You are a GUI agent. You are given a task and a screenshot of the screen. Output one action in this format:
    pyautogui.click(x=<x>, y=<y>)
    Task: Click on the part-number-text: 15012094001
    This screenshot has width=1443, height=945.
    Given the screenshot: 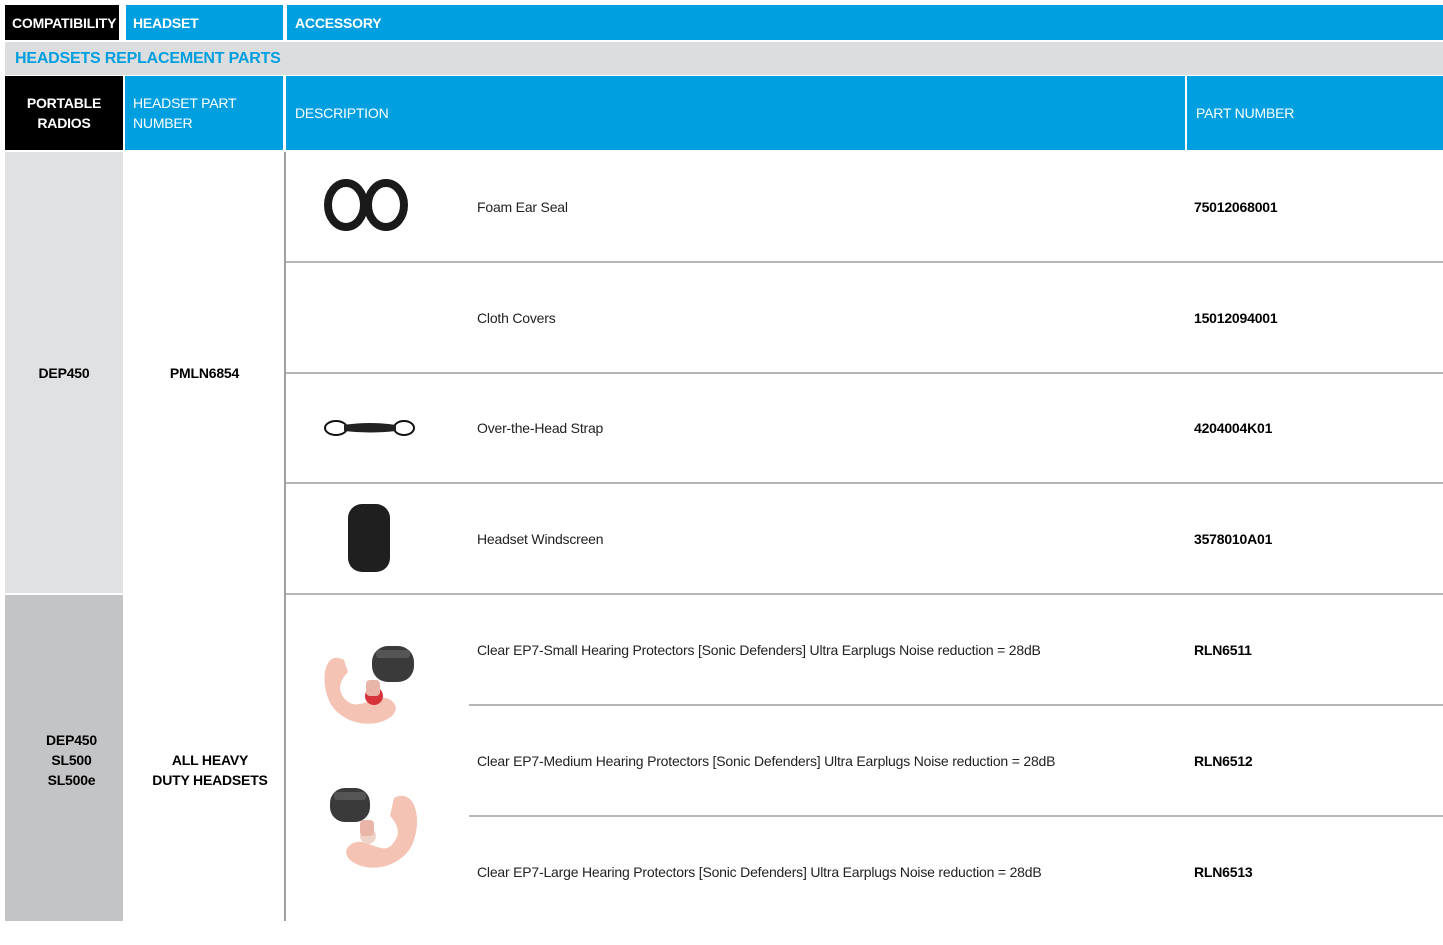 What is the action you would take?
    pyautogui.click(x=1236, y=317)
    